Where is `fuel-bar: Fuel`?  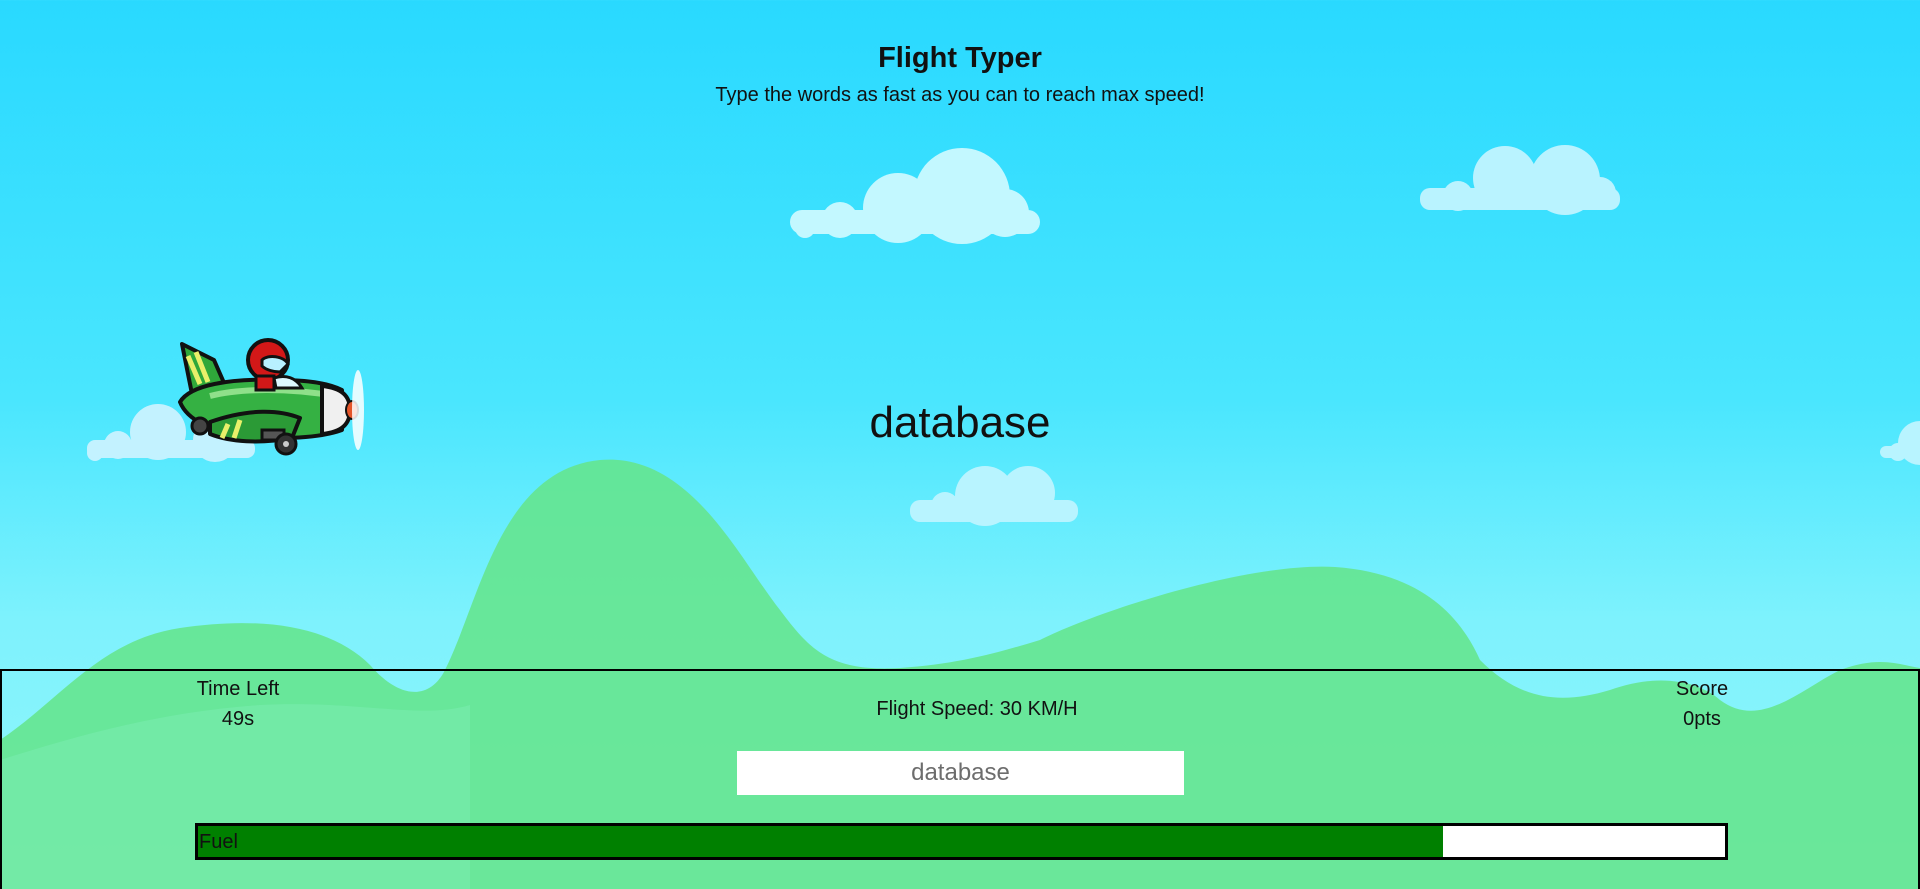 fuel-bar: Fuel is located at coordinates (961, 841).